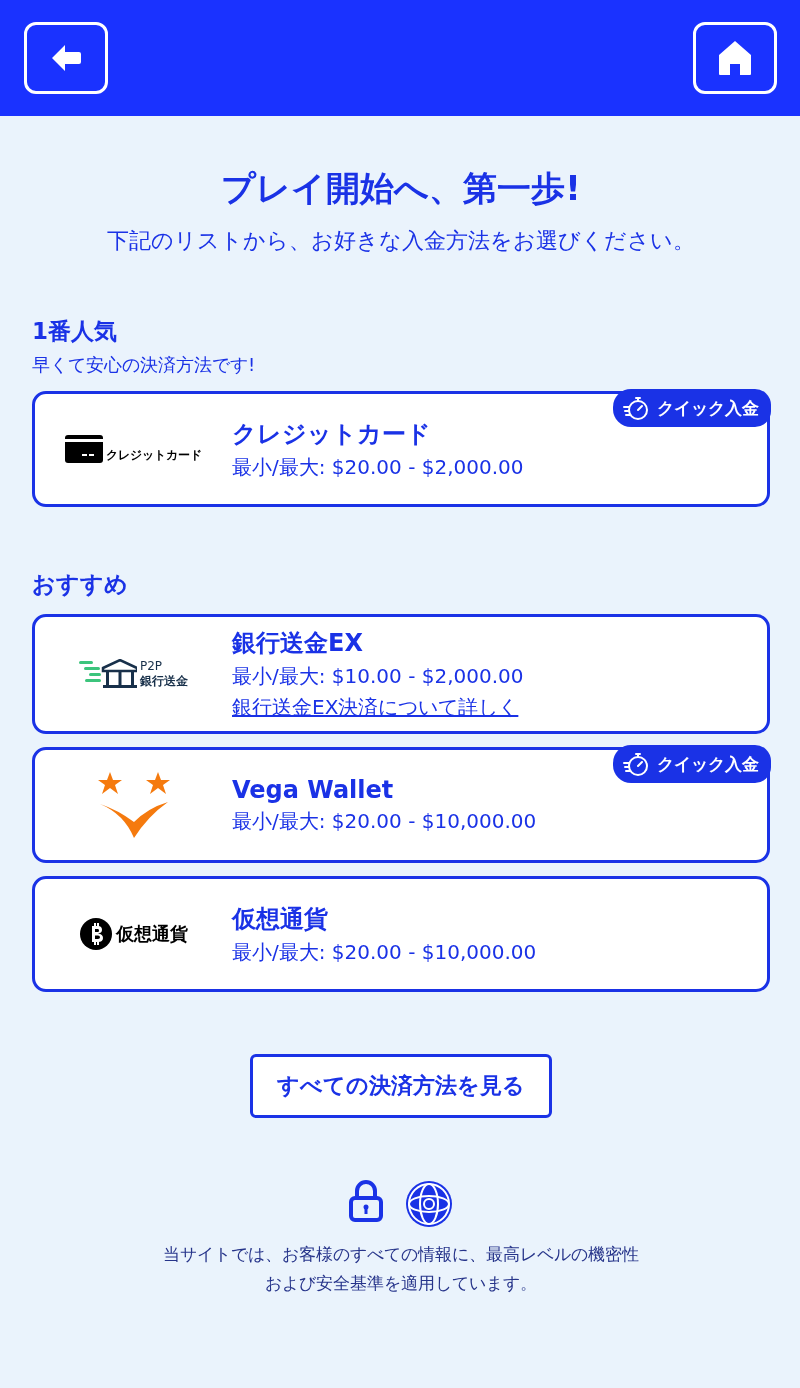 The height and width of the screenshot is (1388, 800). Describe the element at coordinates (75, 331) in the screenshot. I see `section-heading: 1番人気` at that location.